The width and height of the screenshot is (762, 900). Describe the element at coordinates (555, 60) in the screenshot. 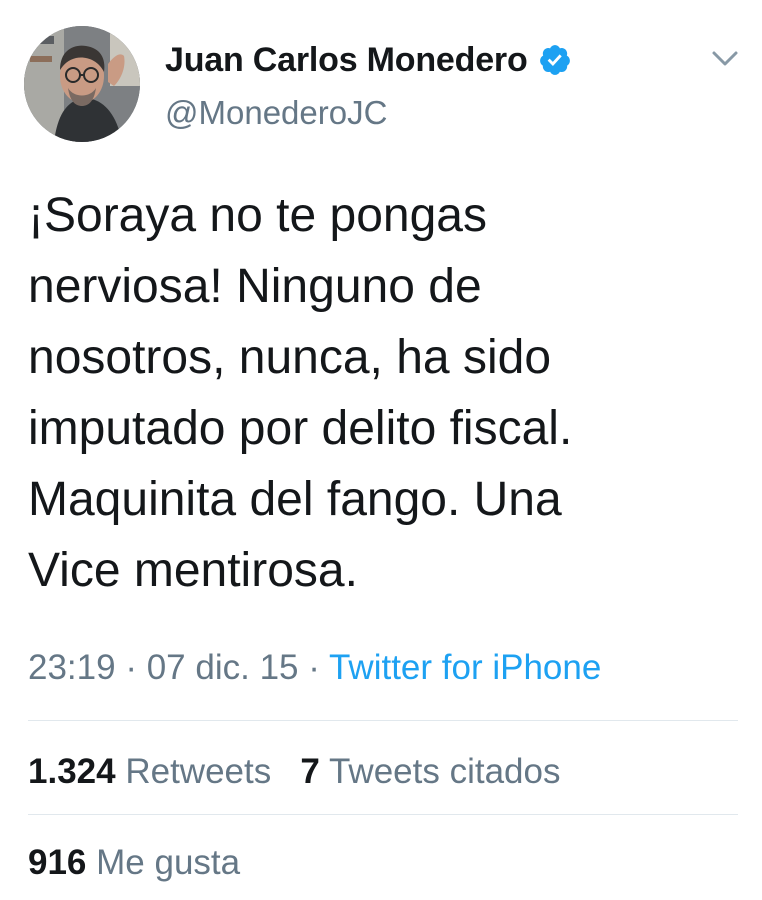

I see `verified-badge-icon` at that location.